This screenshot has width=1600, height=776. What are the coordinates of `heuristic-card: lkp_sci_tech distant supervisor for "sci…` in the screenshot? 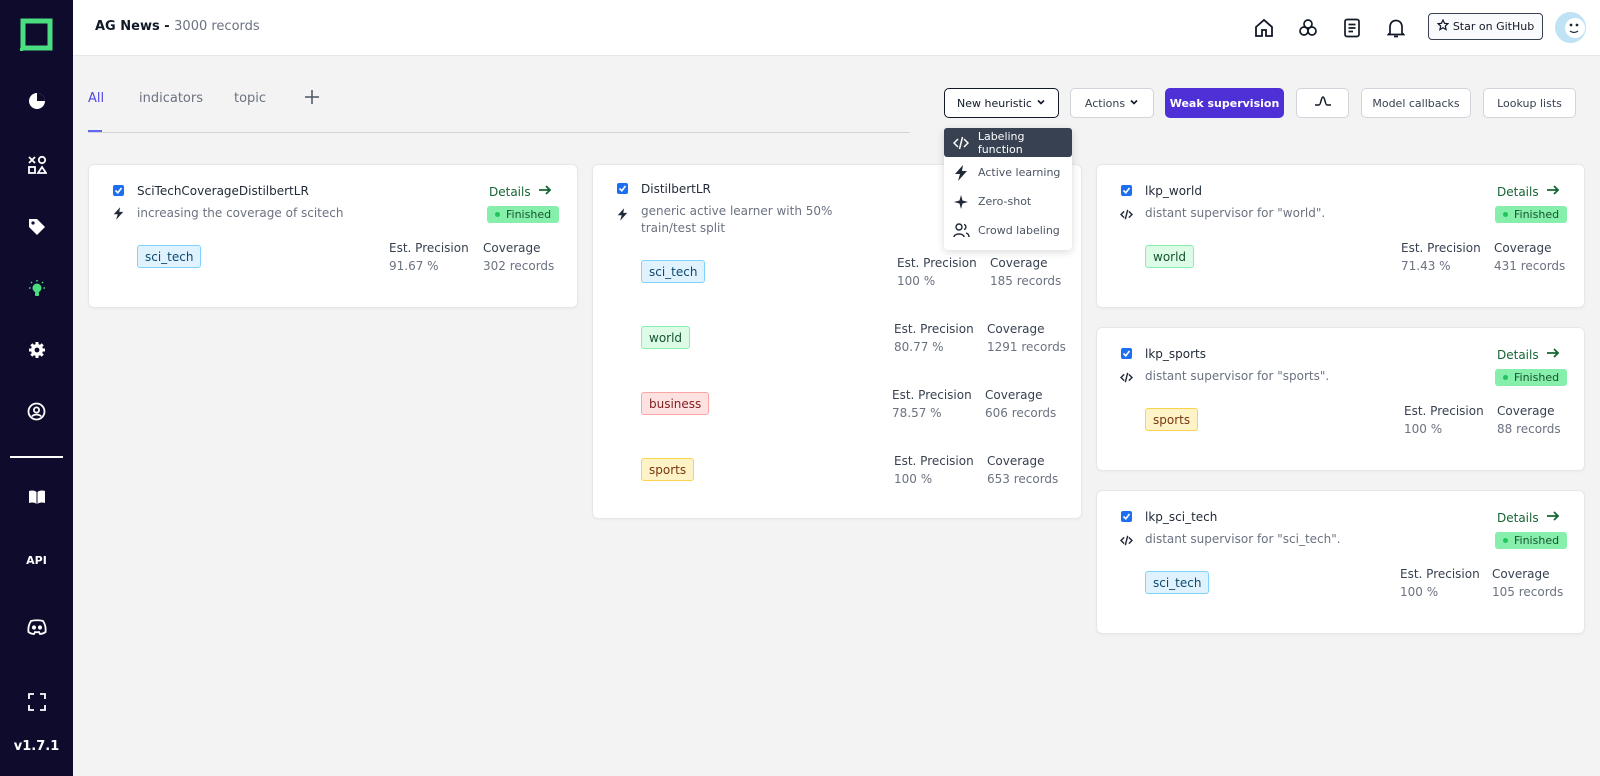 It's located at (1340, 562).